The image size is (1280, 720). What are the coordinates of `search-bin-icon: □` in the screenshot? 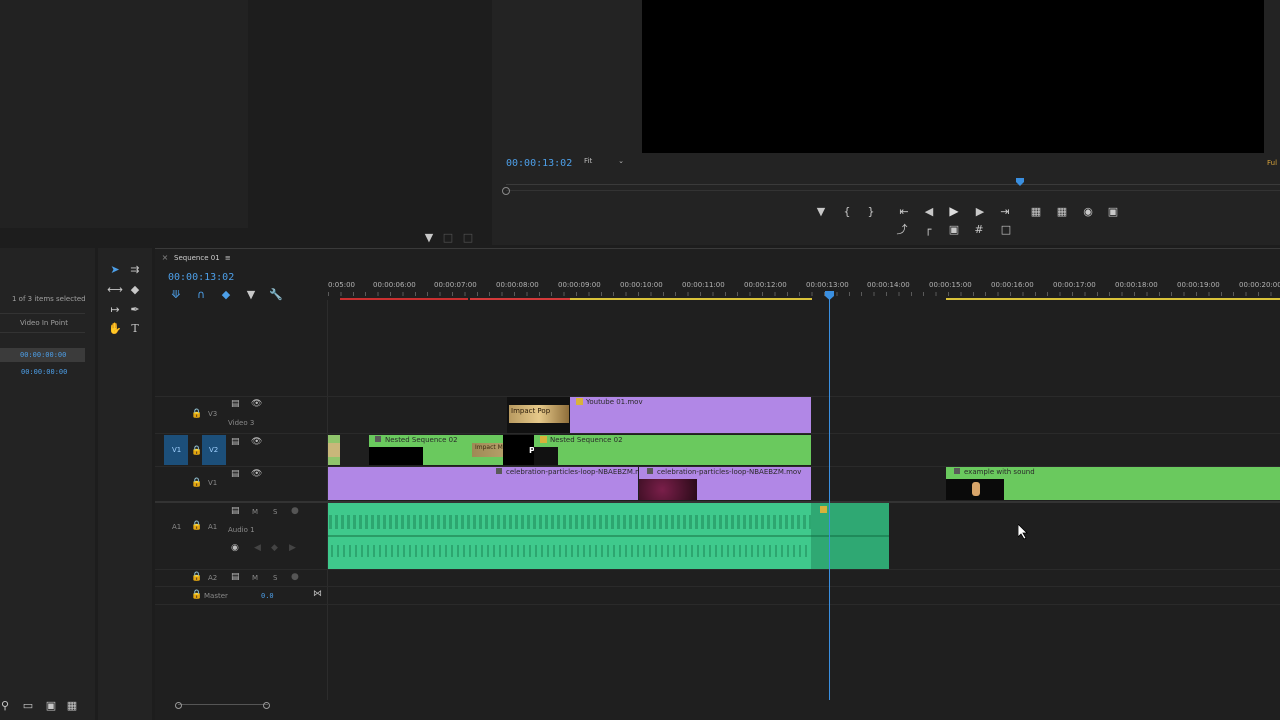 It's located at (468, 237).